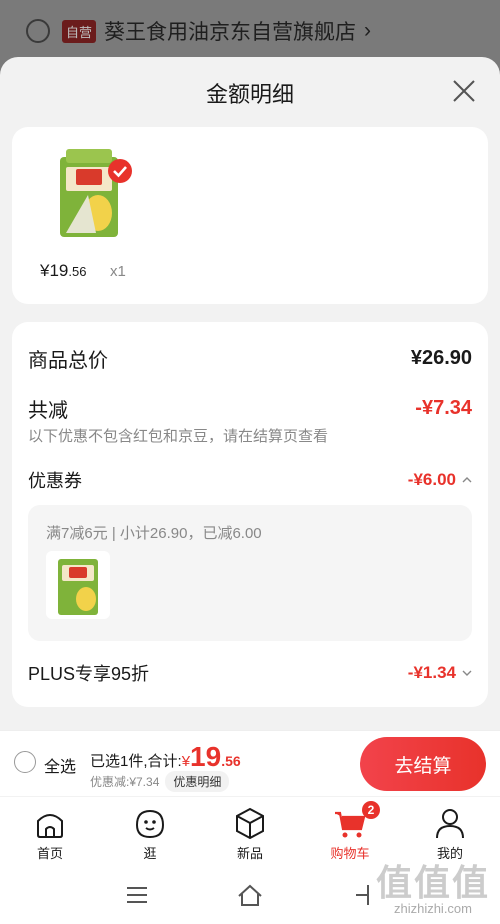 This screenshot has width=500, height=924. Describe the element at coordinates (250, 763) in the screenshot. I see `checkout-bar: 全选 已选1件,合计:¥19.56 优惠减:¥7.34 优惠明细 去结算` at that location.